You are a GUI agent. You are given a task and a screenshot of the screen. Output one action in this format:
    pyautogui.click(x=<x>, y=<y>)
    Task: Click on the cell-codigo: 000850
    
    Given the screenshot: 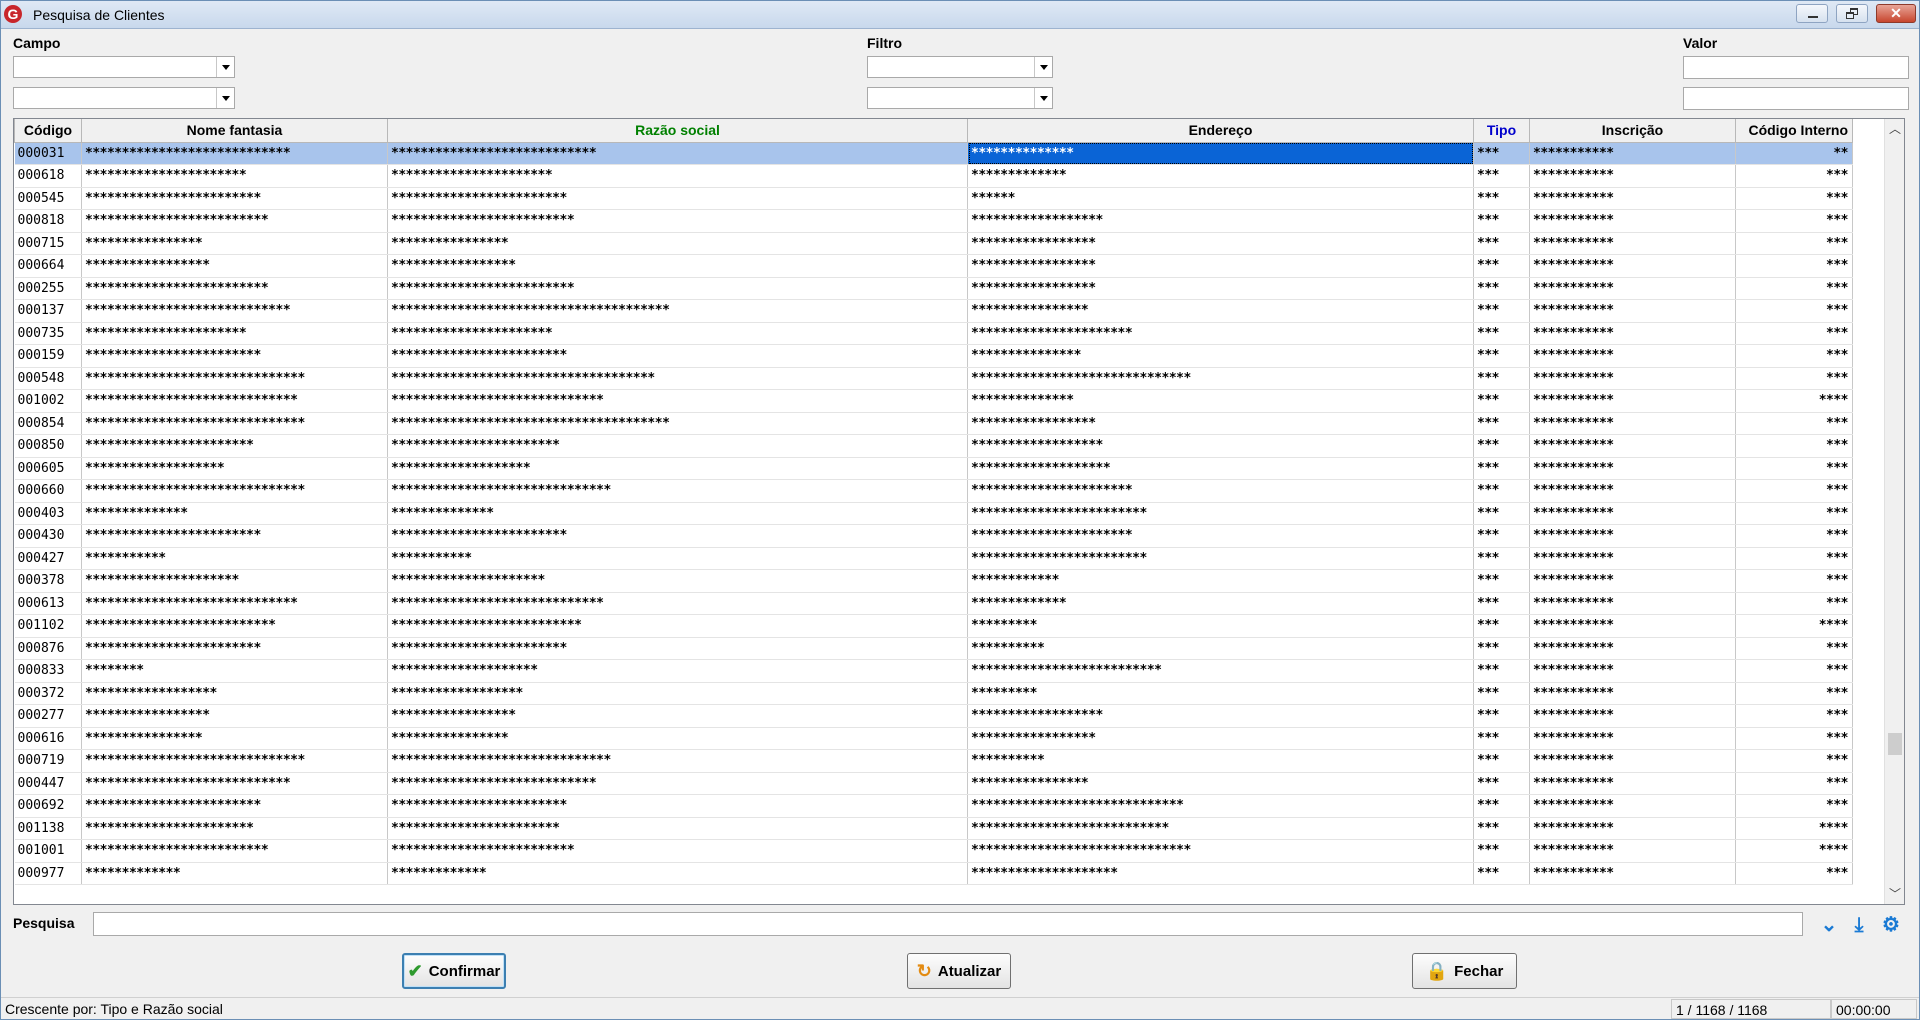 What is the action you would take?
    pyautogui.click(x=48, y=446)
    